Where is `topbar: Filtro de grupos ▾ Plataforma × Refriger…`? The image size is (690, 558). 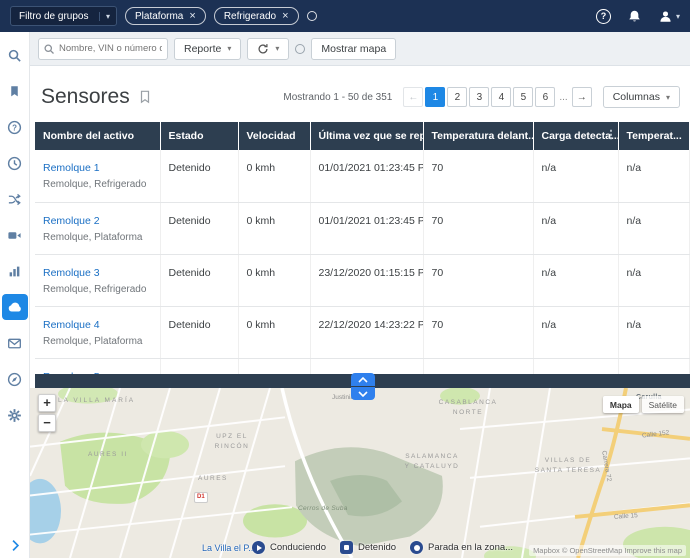 topbar: Filtro de grupos ▾ Plataforma × Refriger… is located at coordinates (345, 16).